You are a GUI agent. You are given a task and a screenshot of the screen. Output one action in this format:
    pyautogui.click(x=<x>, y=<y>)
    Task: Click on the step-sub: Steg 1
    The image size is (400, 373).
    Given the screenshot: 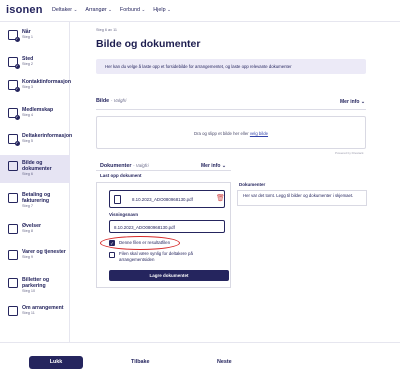 What is the action you would take?
    pyautogui.click(x=27, y=37)
    